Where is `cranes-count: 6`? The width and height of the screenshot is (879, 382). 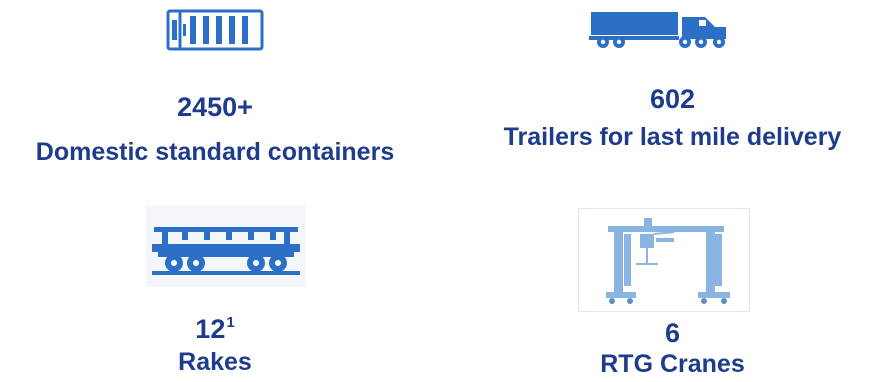 cranes-count: 6 is located at coordinates (672, 333).